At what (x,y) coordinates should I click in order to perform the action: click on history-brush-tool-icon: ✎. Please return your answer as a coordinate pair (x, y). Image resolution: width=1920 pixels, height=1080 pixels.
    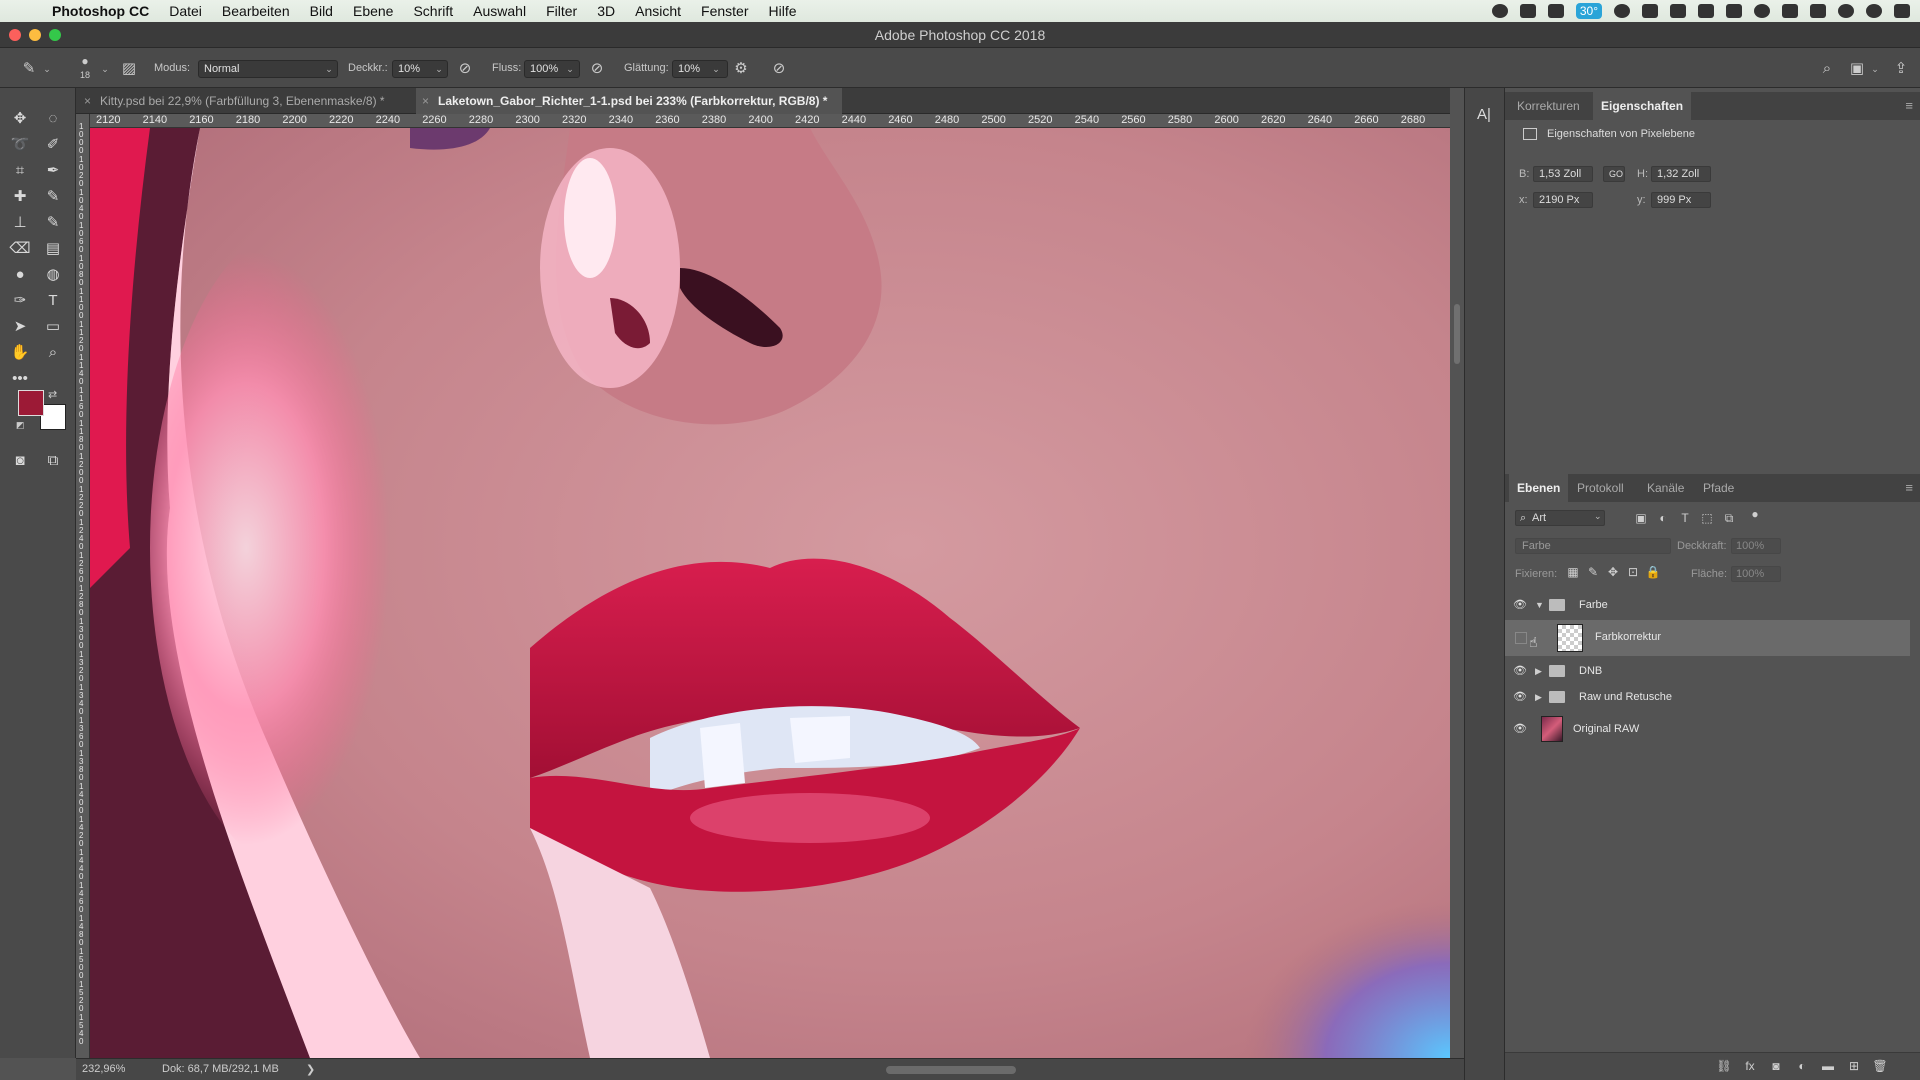
    Looking at the image, I should click on (53, 223).